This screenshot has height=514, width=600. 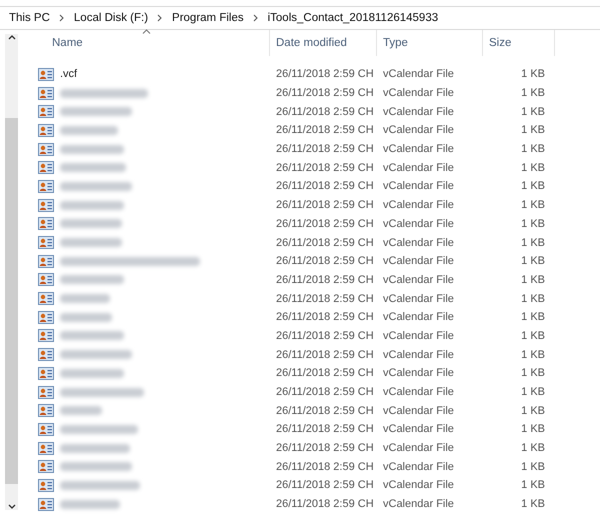 I want to click on column-header: Type, so click(x=430, y=43).